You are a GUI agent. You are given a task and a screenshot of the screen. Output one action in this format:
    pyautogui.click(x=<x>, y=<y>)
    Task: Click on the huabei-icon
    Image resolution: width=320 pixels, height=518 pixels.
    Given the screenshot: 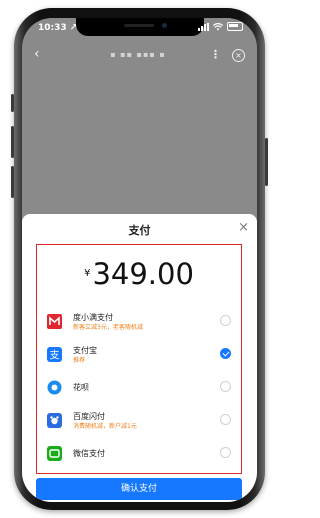 What is the action you would take?
    pyautogui.click(x=54, y=387)
    